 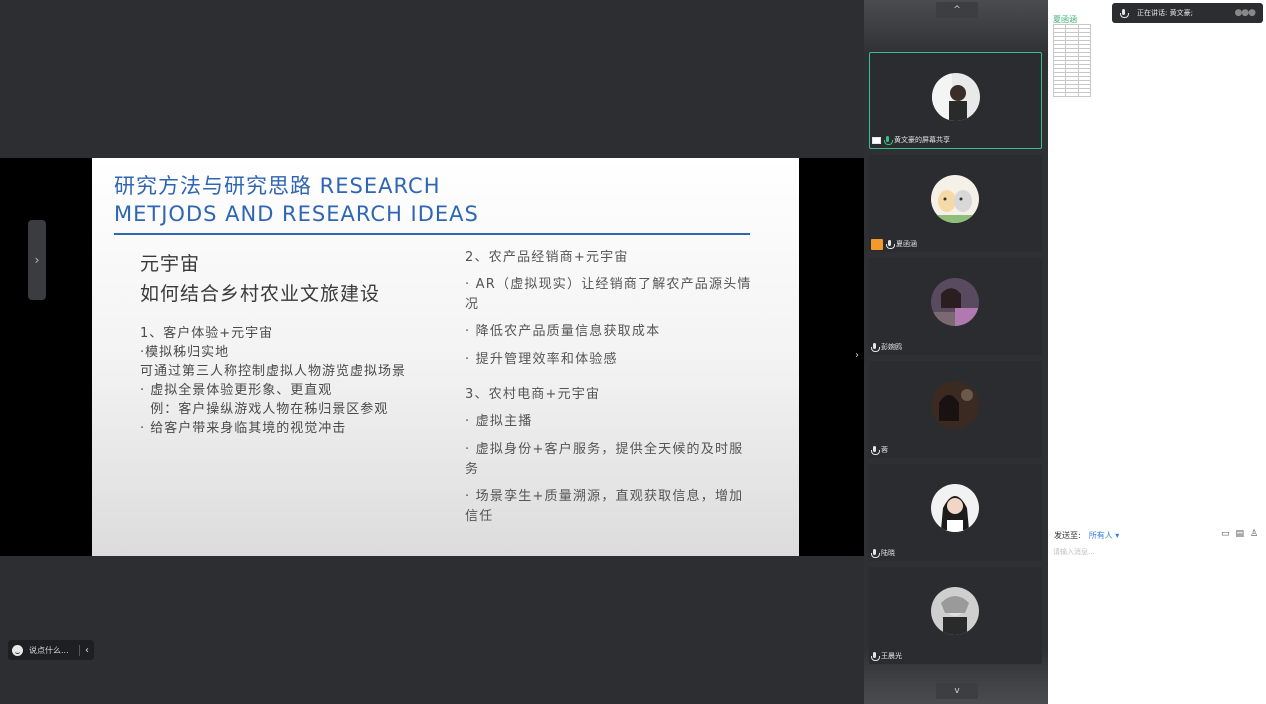 I want to click on participant-tile: 彭婉鸥, so click(x=955, y=306).